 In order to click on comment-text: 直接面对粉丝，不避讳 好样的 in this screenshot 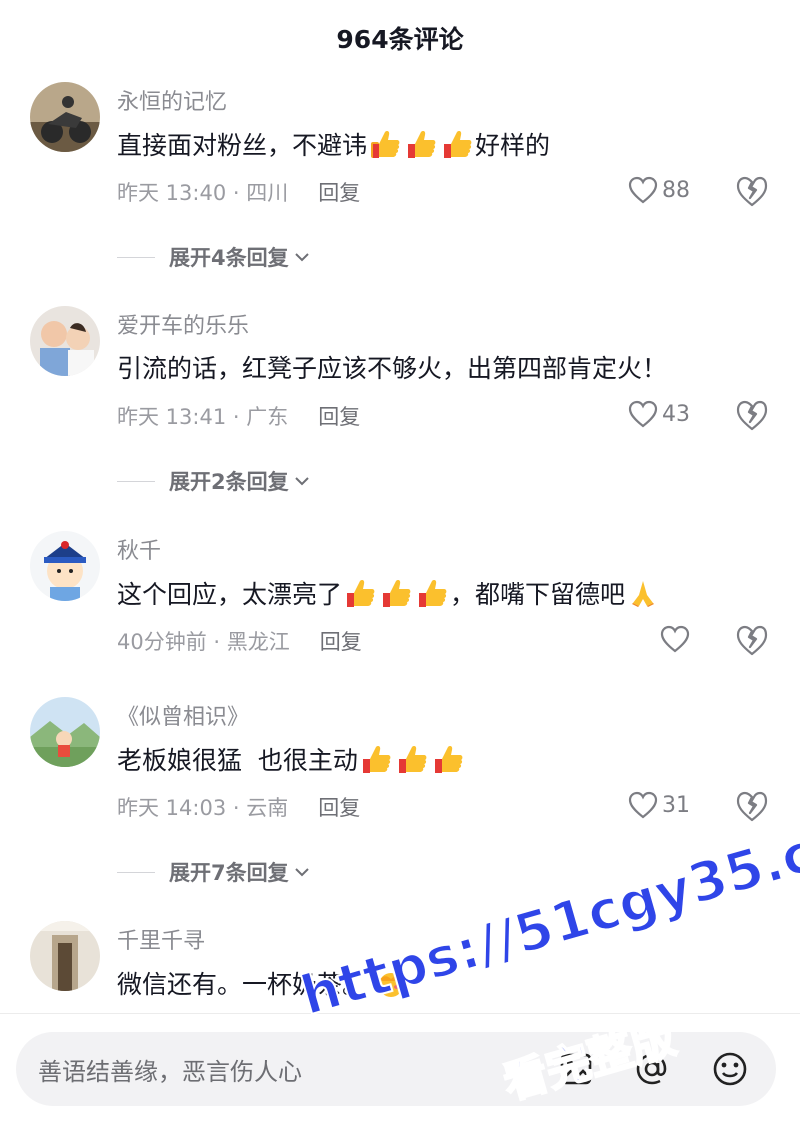, I will do `click(333, 145)`.